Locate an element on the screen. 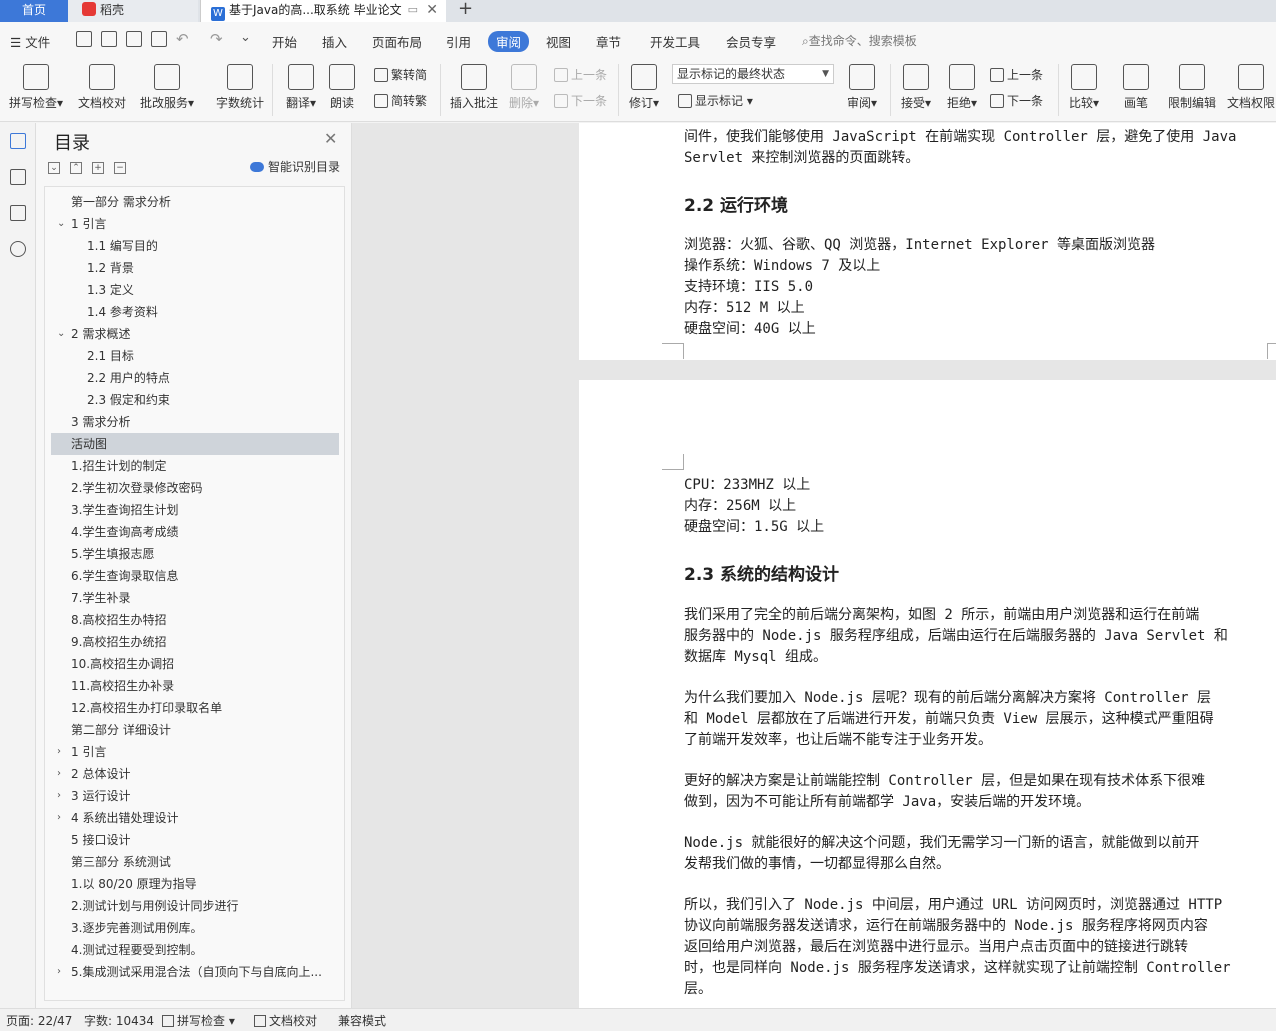 This screenshot has width=1276, height=1031. menu-references: 引用 is located at coordinates (458, 41).